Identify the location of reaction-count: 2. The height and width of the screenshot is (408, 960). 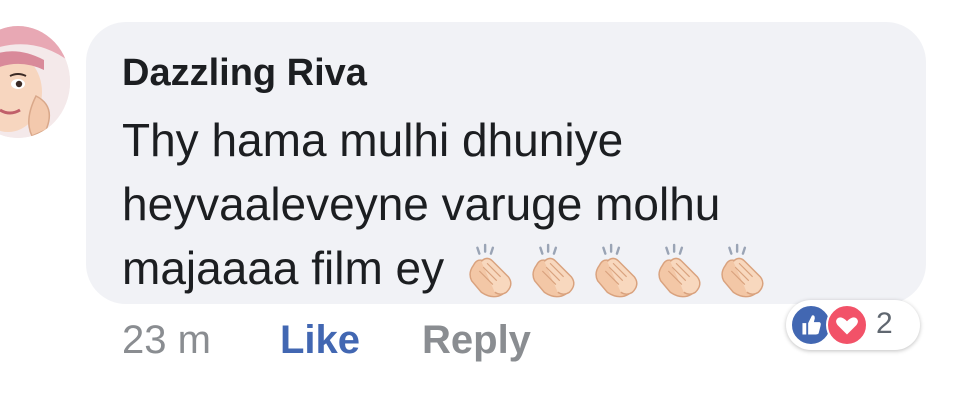
(884, 323).